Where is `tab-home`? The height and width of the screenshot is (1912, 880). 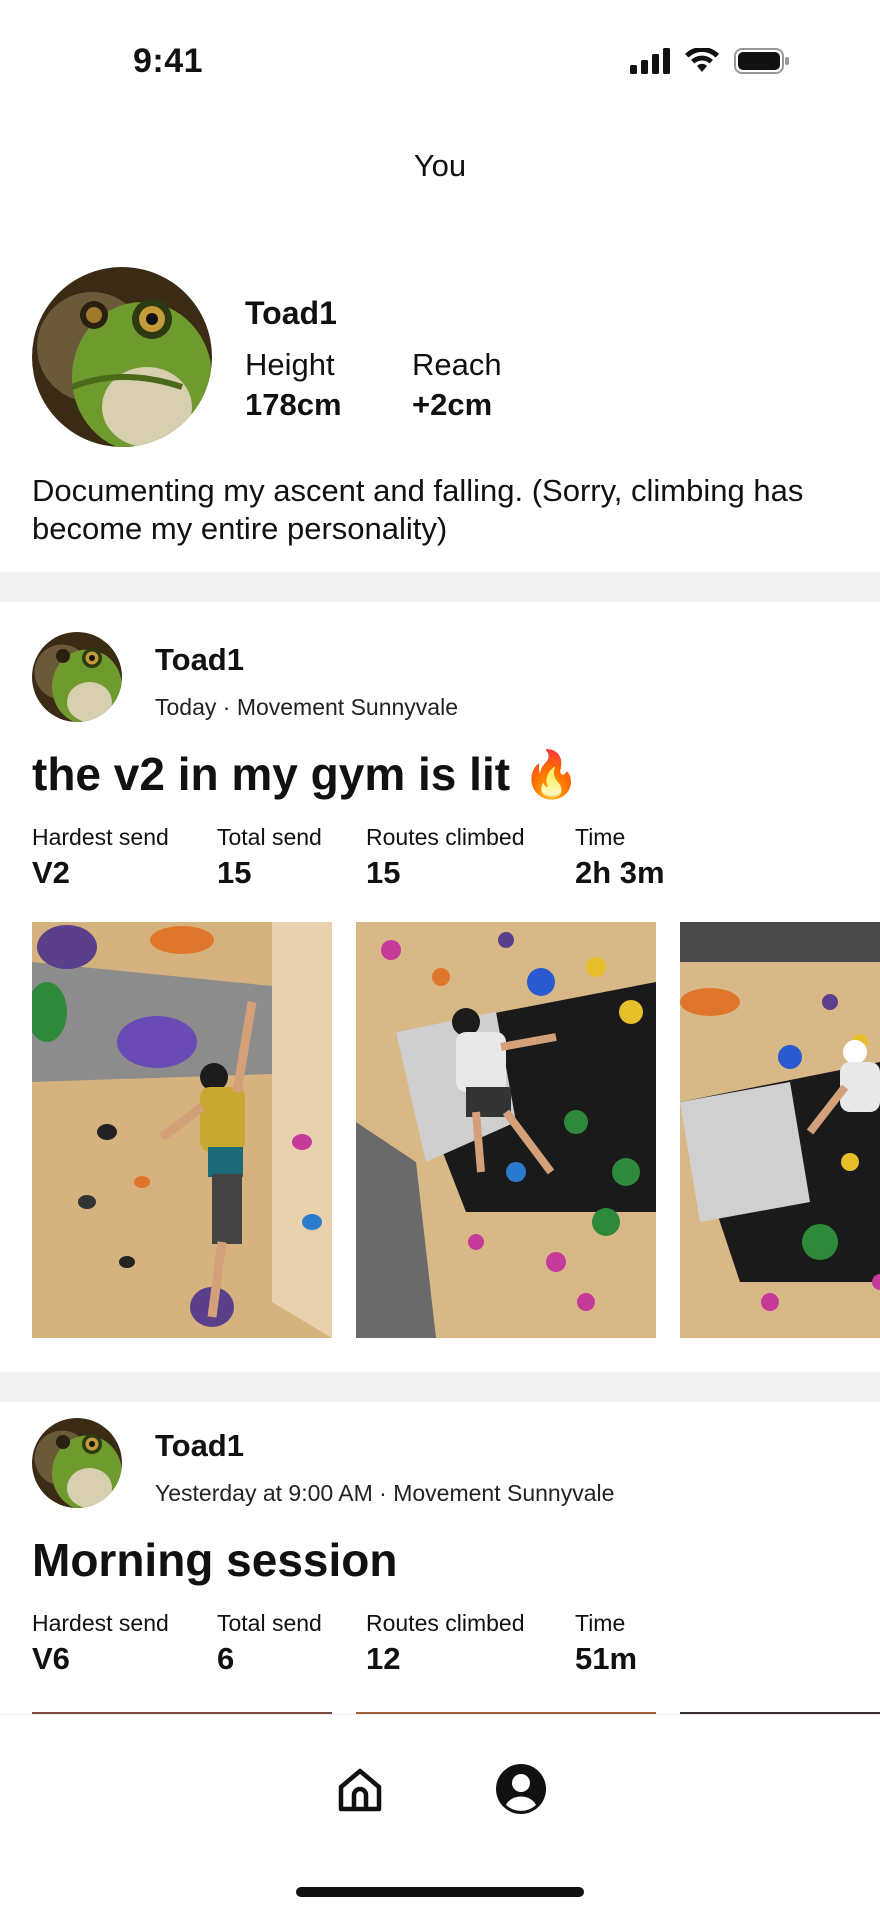
tab-home is located at coordinates (360, 1790).